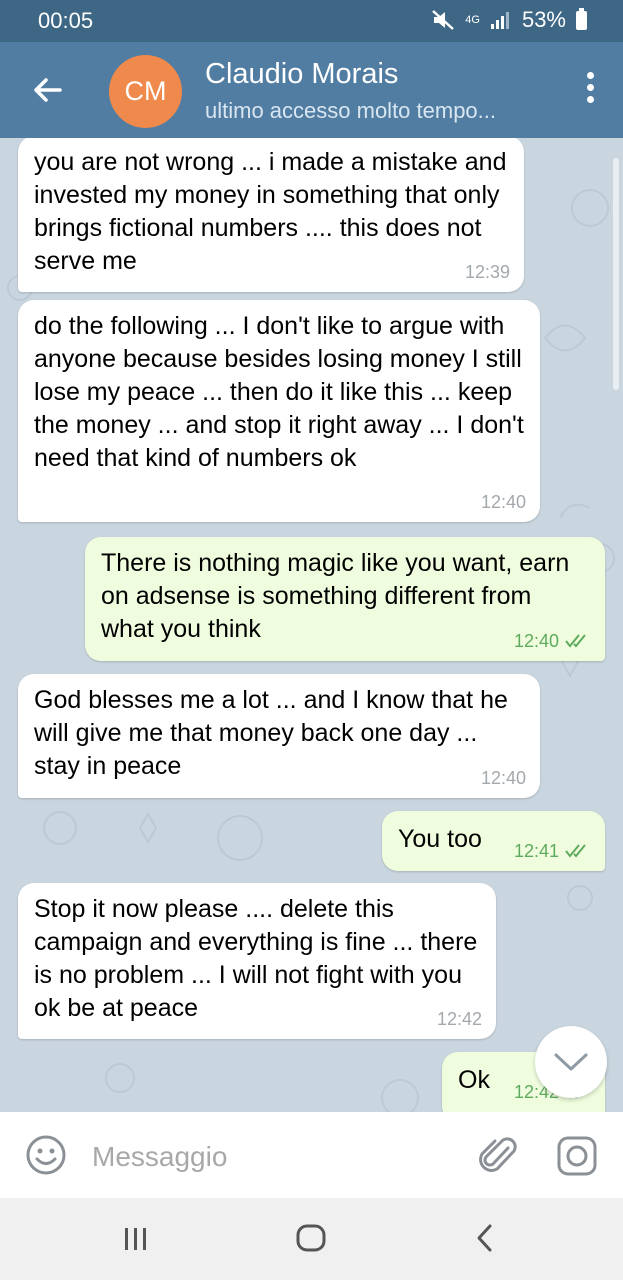 The height and width of the screenshot is (1280, 623). What do you see at coordinates (301, 74) in the screenshot?
I see `contact-name: Claudio Morais` at bounding box center [301, 74].